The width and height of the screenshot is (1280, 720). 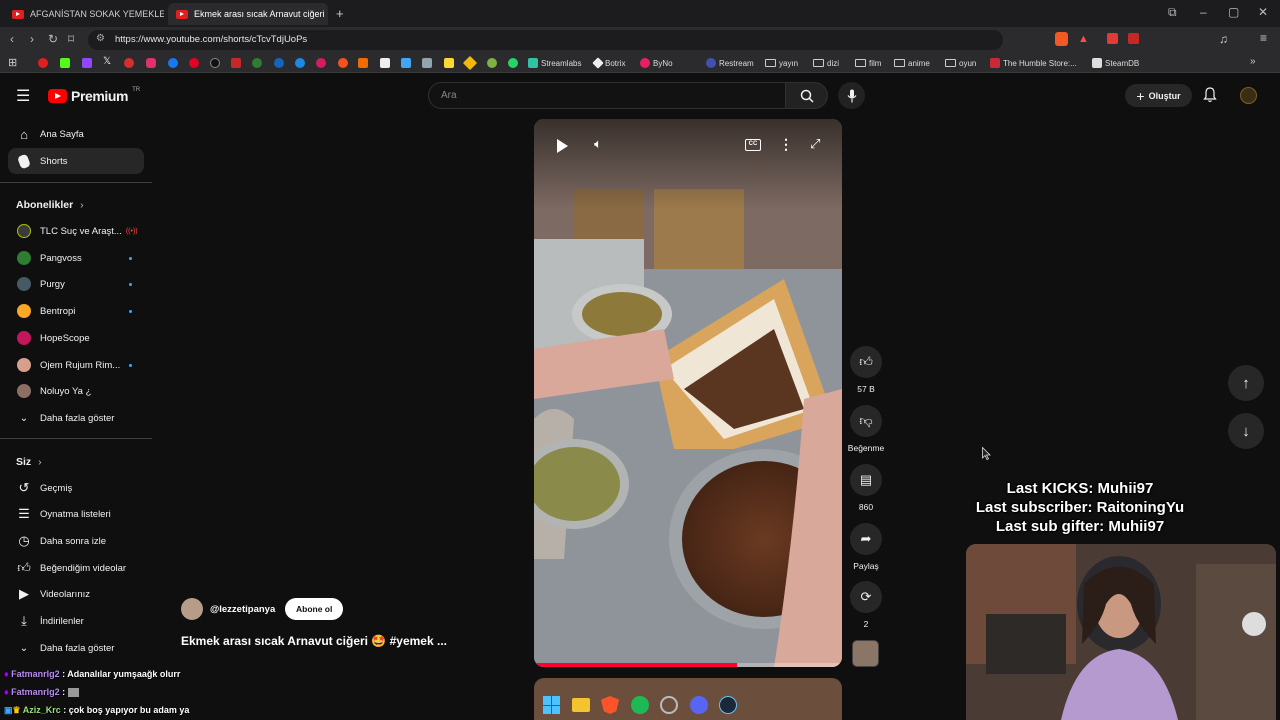 I want to click on instagram-bookmark-icon, so click(x=151, y=63).